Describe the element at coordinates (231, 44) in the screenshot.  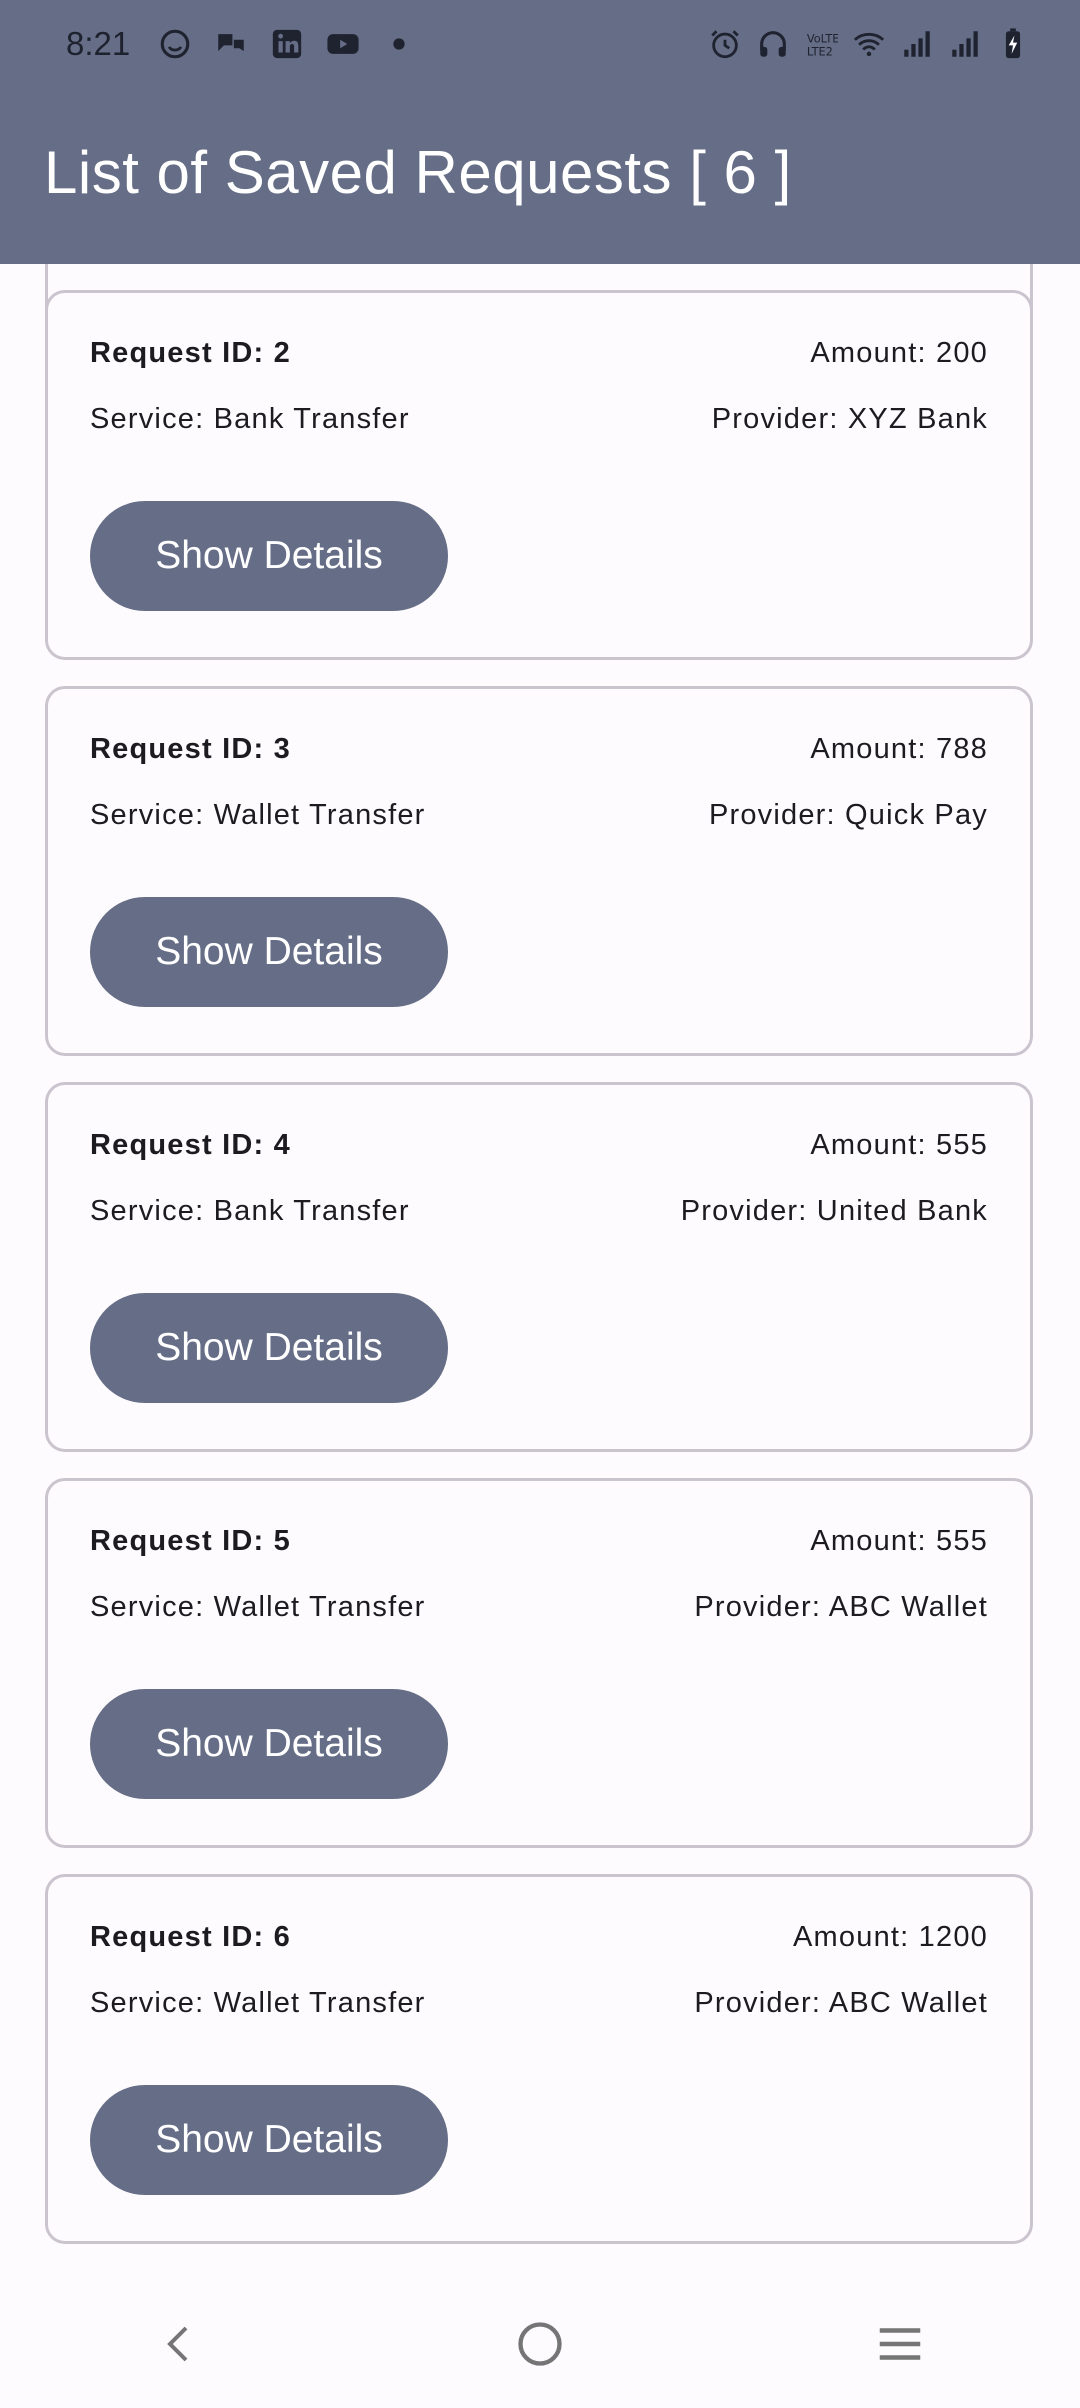
I see `chat-icon` at that location.